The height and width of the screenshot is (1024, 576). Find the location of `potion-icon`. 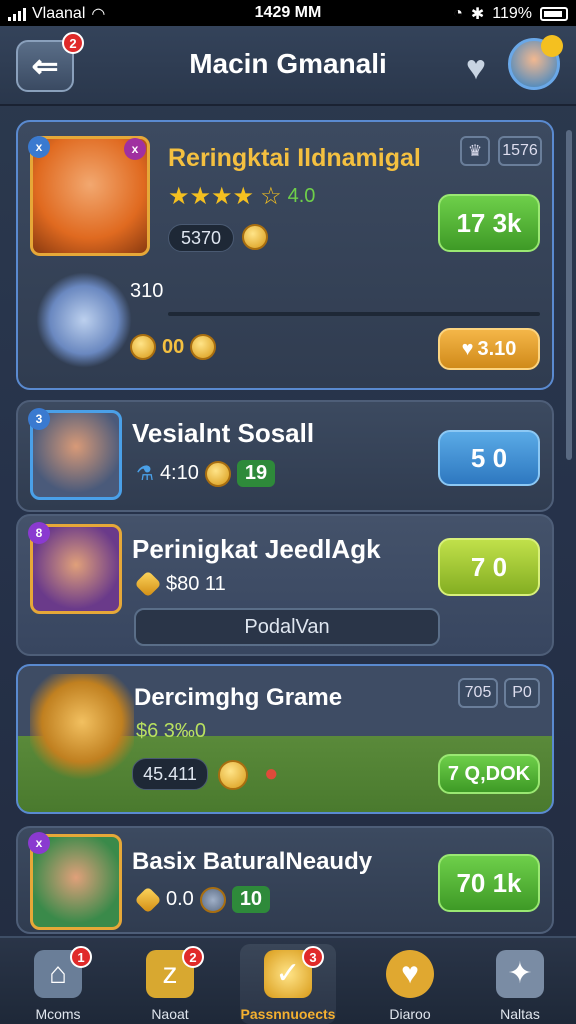

potion-icon is located at coordinates (143, 347).